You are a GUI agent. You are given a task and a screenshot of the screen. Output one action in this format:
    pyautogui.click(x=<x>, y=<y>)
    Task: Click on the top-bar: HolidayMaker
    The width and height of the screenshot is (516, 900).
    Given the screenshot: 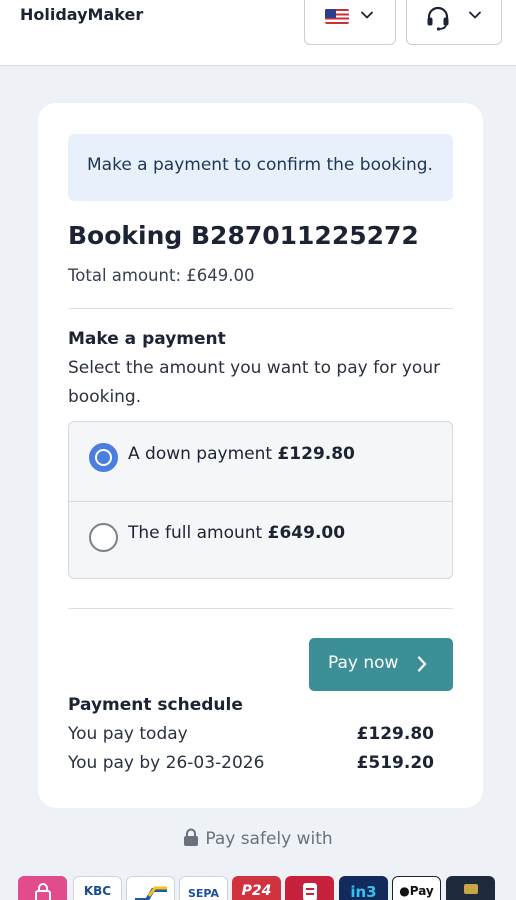 What is the action you would take?
    pyautogui.click(x=258, y=33)
    